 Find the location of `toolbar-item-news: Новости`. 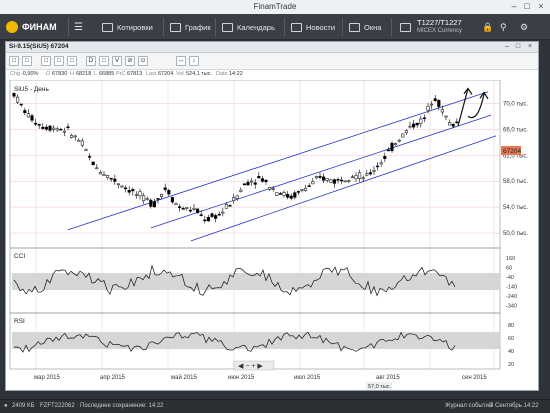

toolbar-item-news: Новости is located at coordinates (313, 27).